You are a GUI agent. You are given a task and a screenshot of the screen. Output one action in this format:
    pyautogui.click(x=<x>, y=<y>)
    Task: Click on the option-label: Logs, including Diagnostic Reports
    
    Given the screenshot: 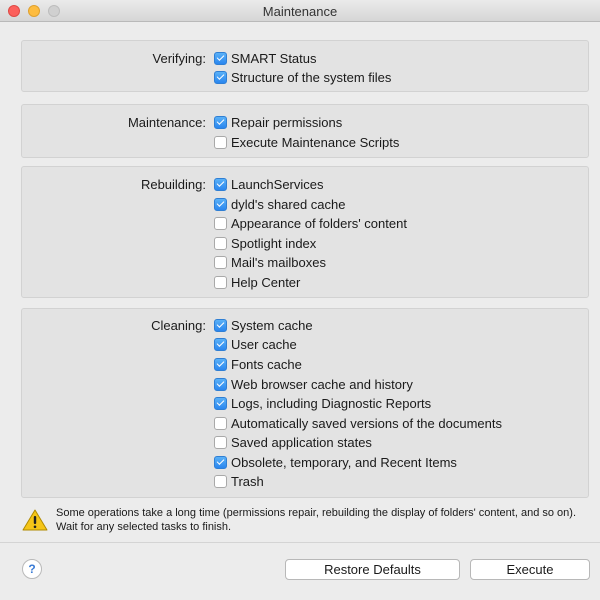 What is the action you would take?
    pyautogui.click(x=331, y=403)
    